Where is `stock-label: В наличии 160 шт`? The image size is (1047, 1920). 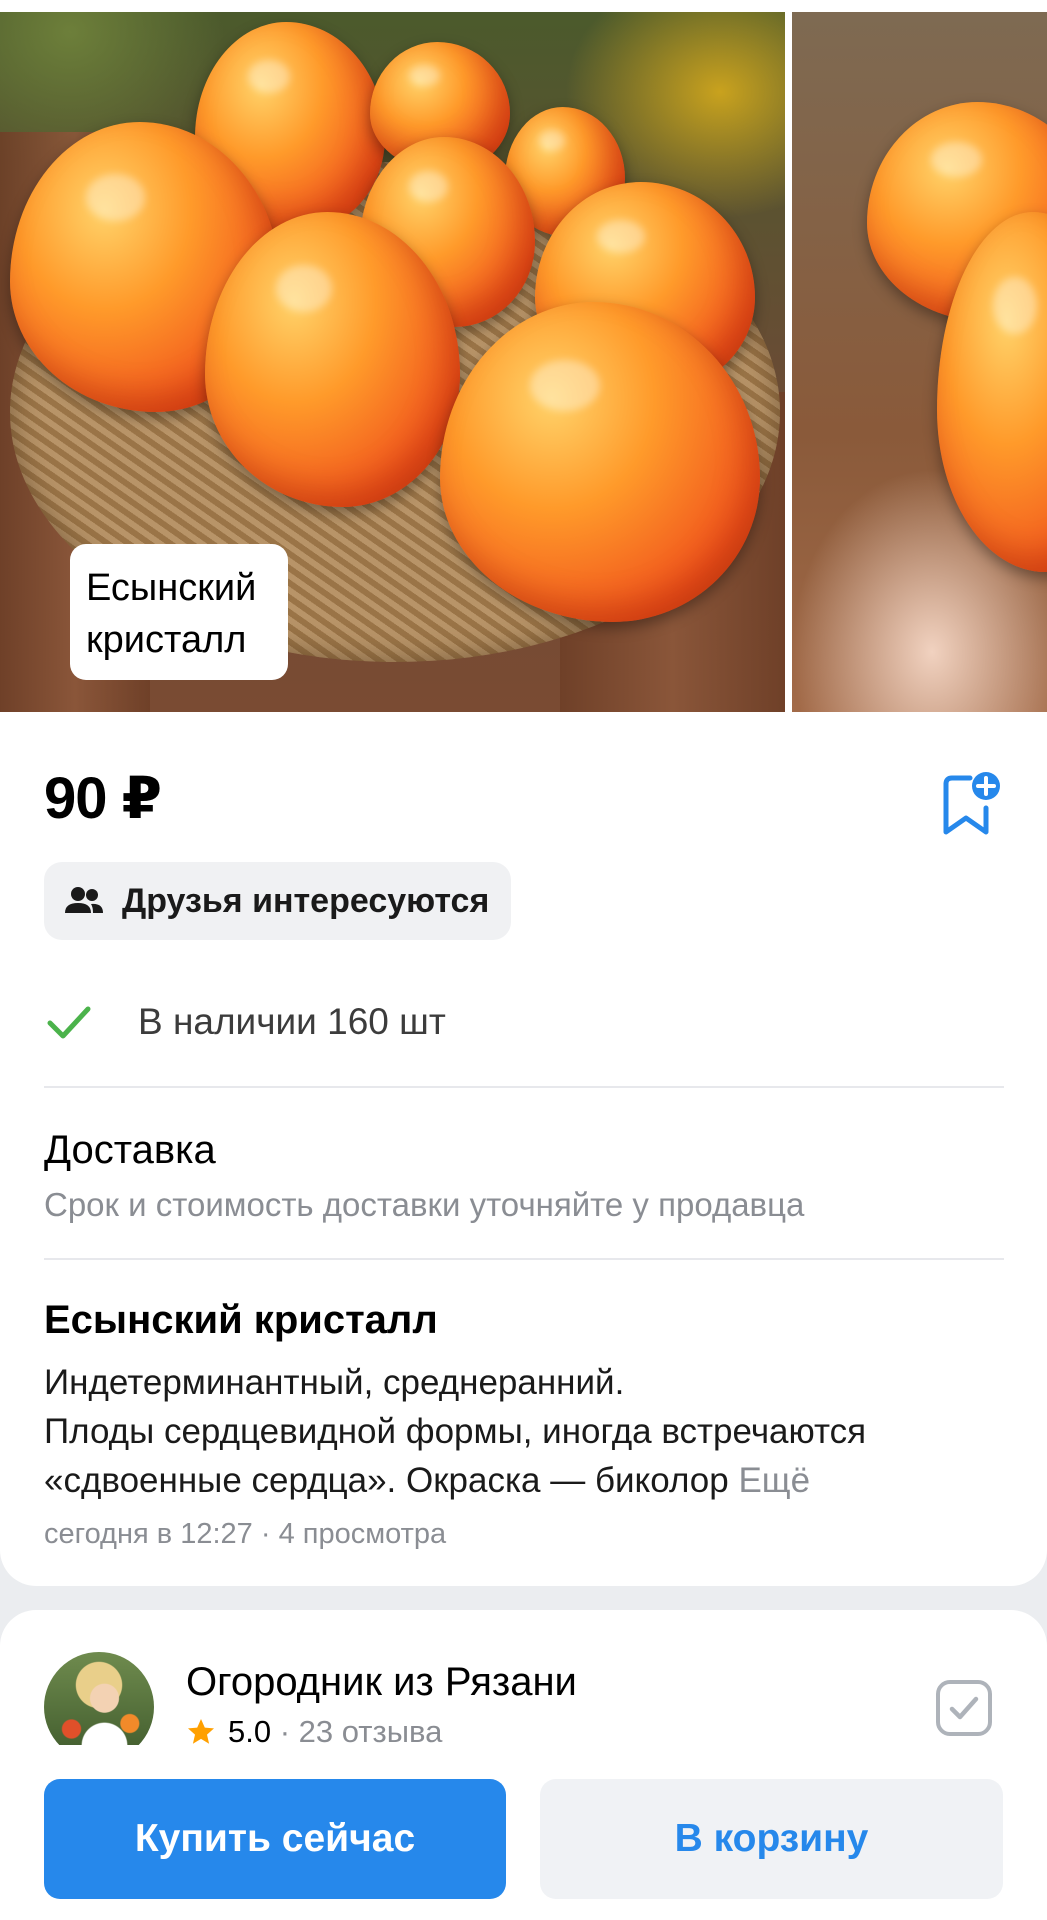 stock-label: В наличии 160 шт is located at coordinates (292, 1021).